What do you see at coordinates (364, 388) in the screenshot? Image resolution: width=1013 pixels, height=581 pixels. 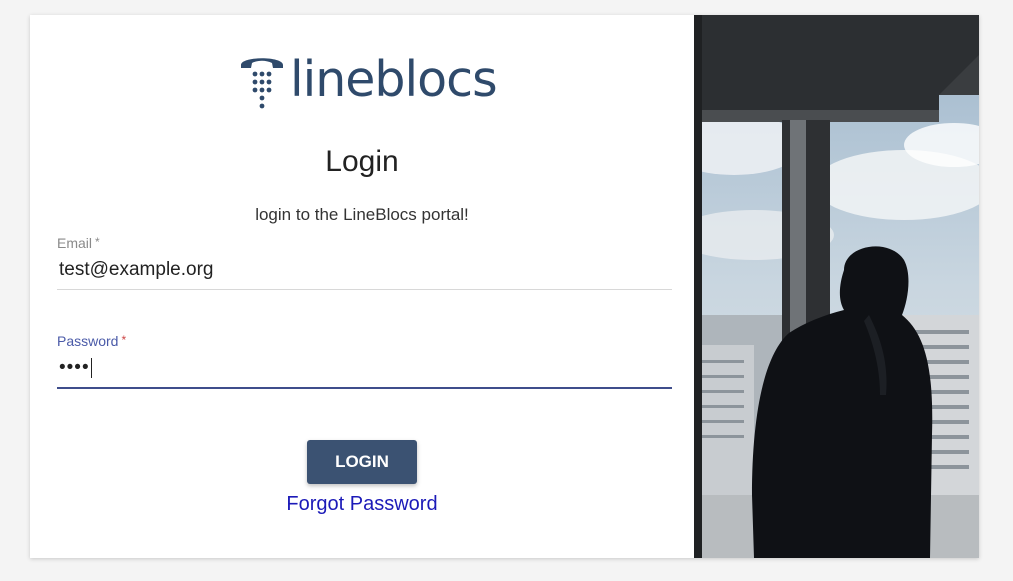 I see `password-underline` at bounding box center [364, 388].